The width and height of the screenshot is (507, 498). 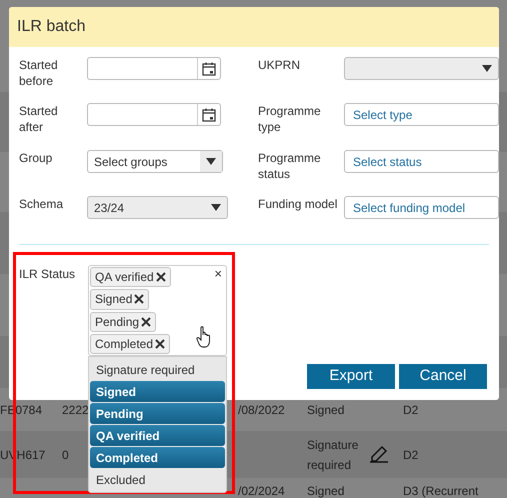 I want to click on table-cell-text: /08/2022, so click(x=261, y=410).